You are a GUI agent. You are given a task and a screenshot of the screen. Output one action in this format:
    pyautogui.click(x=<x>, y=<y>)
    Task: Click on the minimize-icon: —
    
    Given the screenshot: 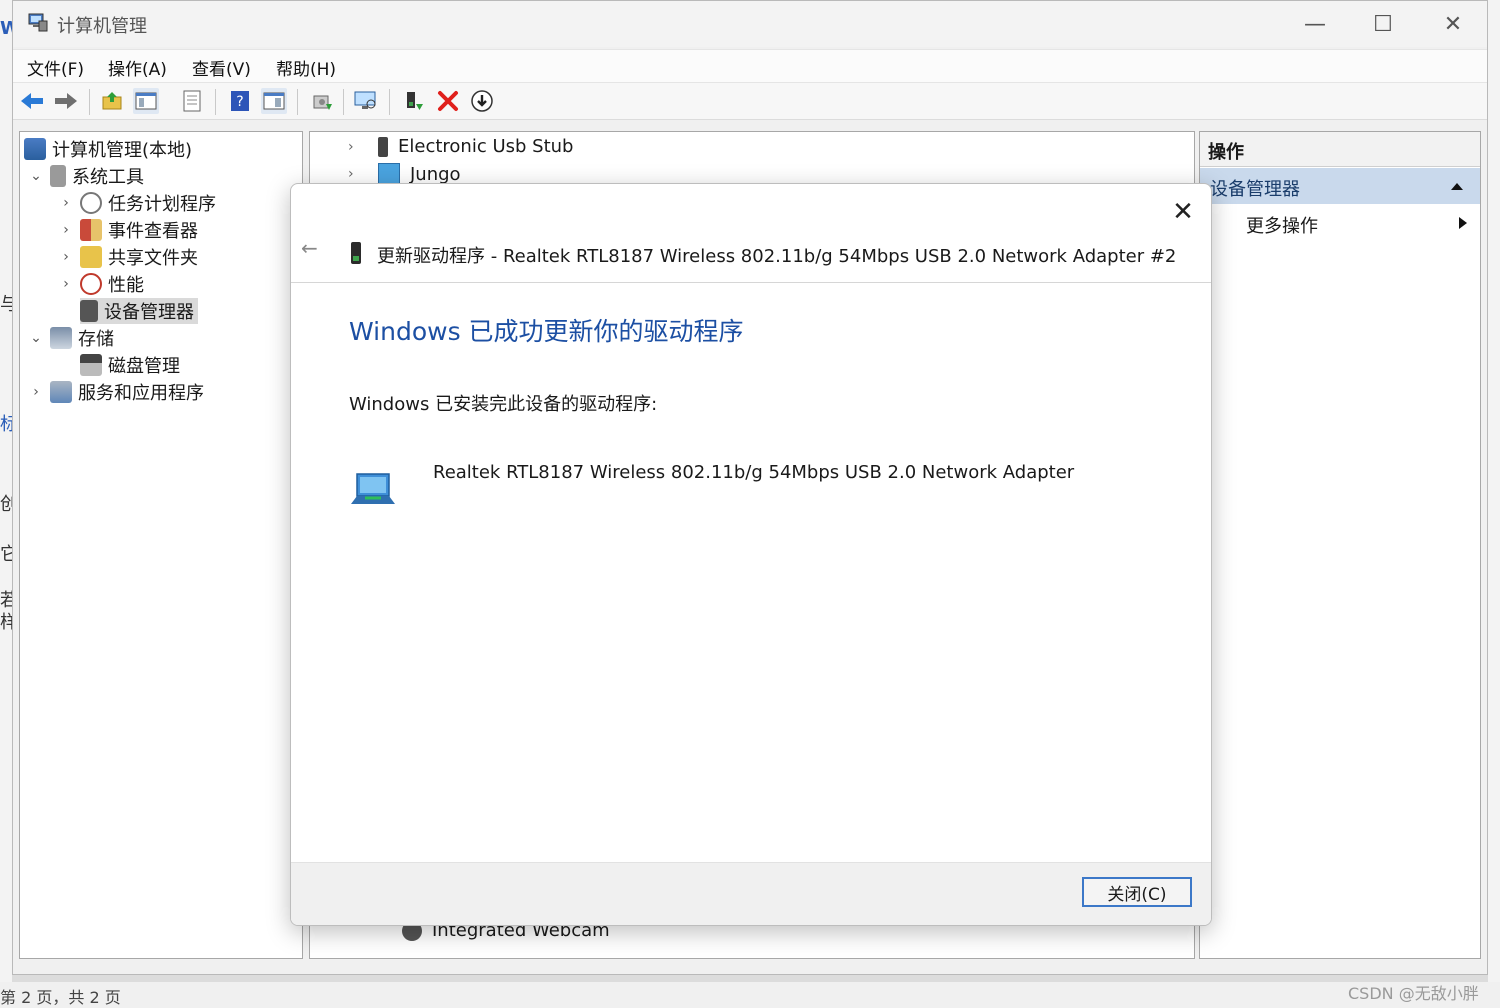 What is the action you would take?
    pyautogui.click(x=1315, y=24)
    